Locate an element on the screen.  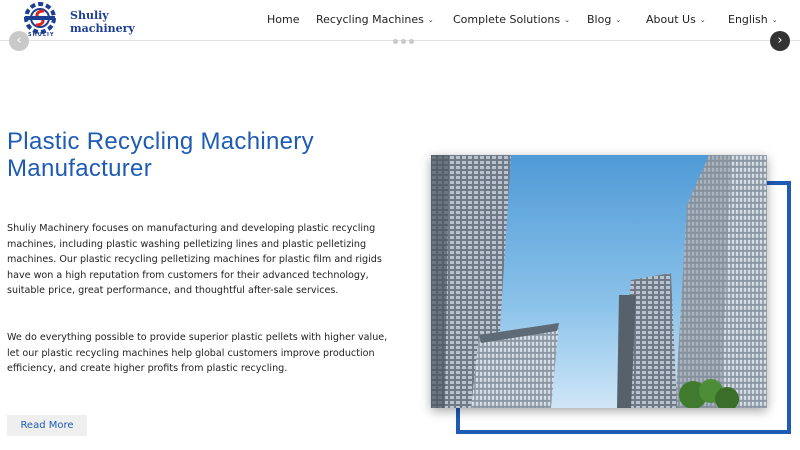
nav-item-label: Home is located at coordinates (283, 19).